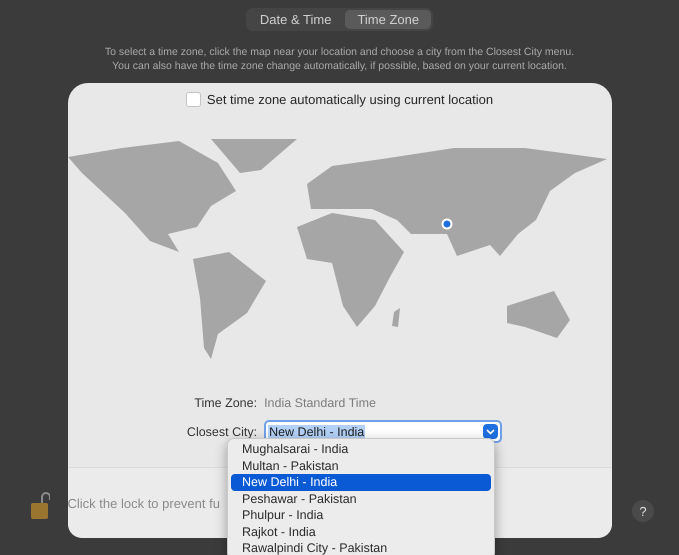 The height and width of the screenshot is (555, 679). I want to click on chevron-down-icon, so click(490, 431).